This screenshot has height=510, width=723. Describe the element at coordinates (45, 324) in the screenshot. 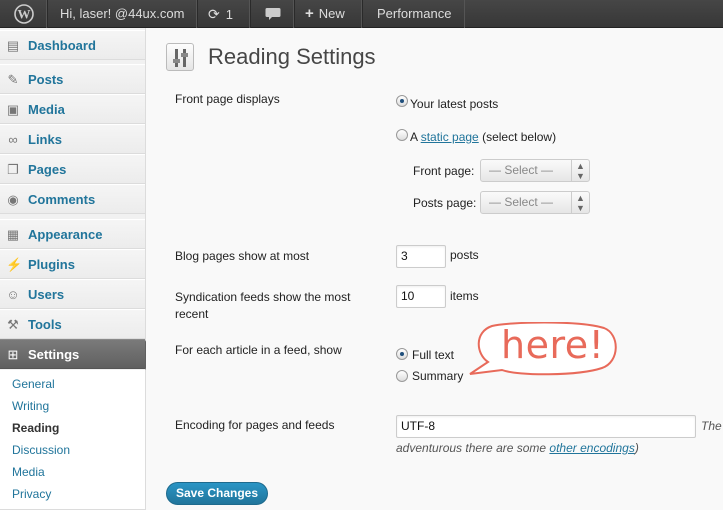

I see `sidebar-item-label: Tools` at that location.